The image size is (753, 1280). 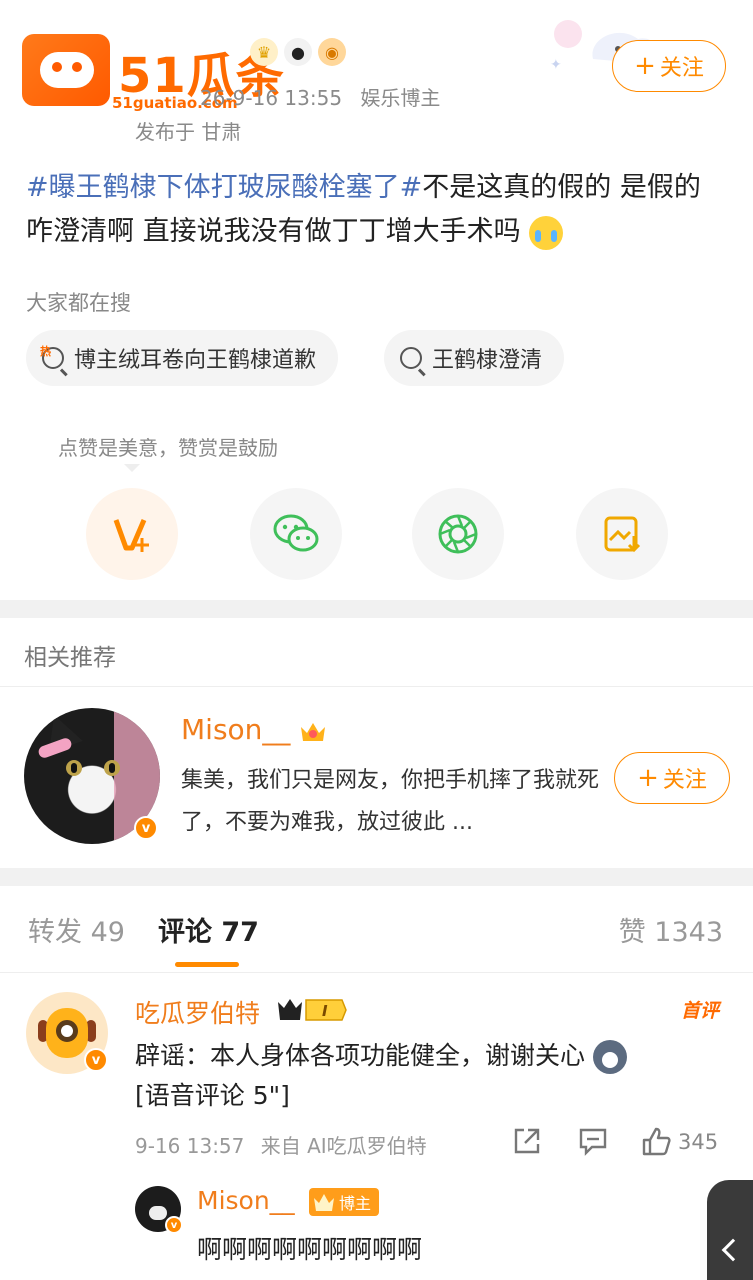 What do you see at coordinates (730, 1230) in the screenshot?
I see `side-collapse-tab` at bounding box center [730, 1230].